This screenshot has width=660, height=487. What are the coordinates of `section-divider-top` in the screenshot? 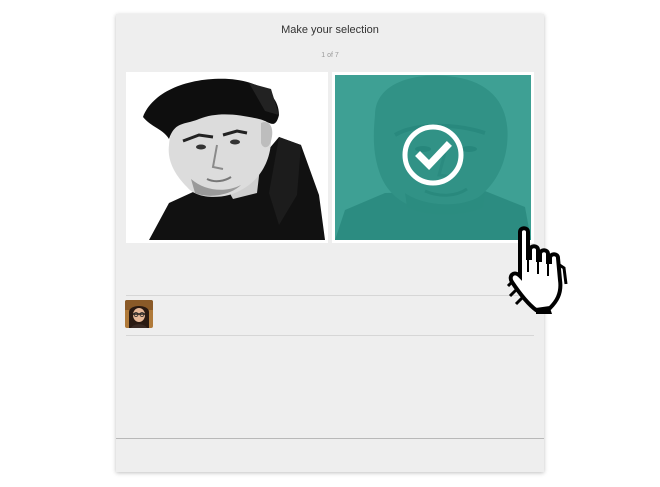 It's located at (330, 295).